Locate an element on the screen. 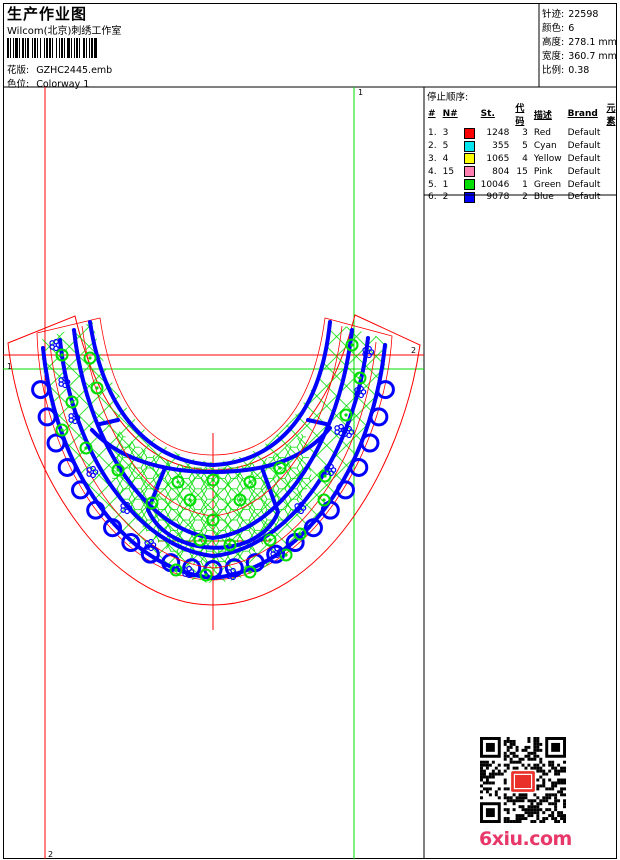 This screenshot has height=860, width=620. guide-label-v-green: 1 is located at coordinates (360, 92).